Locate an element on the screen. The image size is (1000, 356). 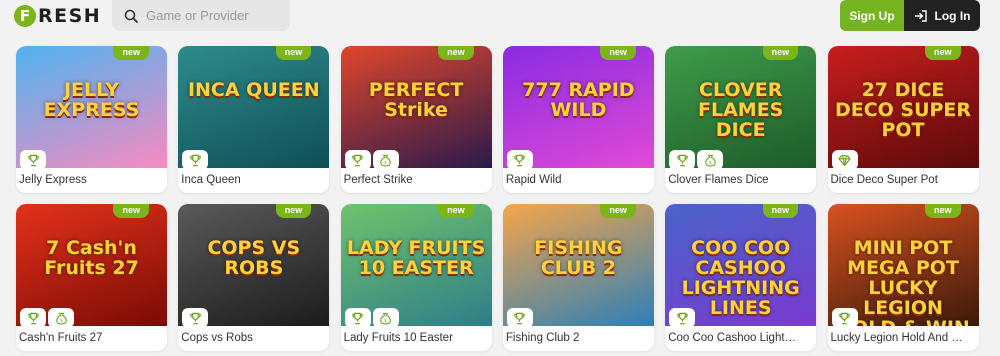
game-title: Jelly Express is located at coordinates (92, 180).